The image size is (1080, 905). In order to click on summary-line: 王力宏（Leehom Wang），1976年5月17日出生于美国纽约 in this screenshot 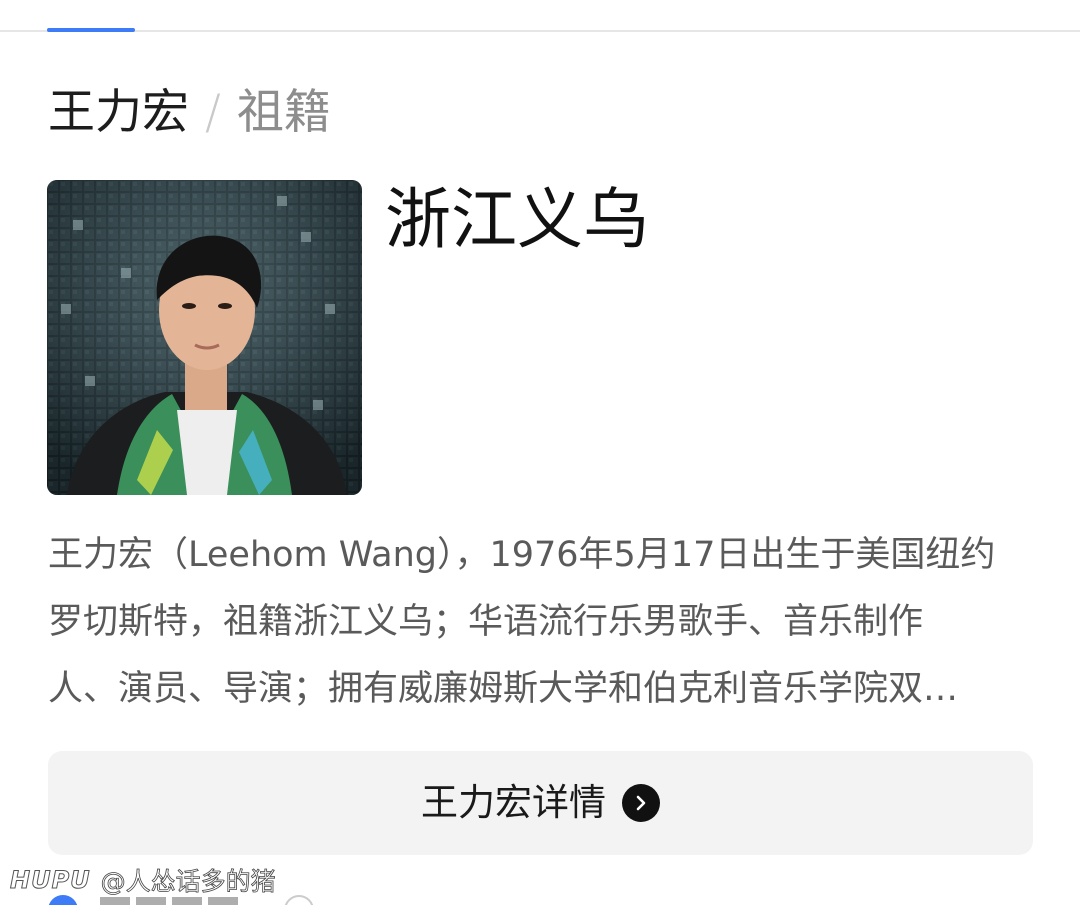, I will do `click(522, 555)`.